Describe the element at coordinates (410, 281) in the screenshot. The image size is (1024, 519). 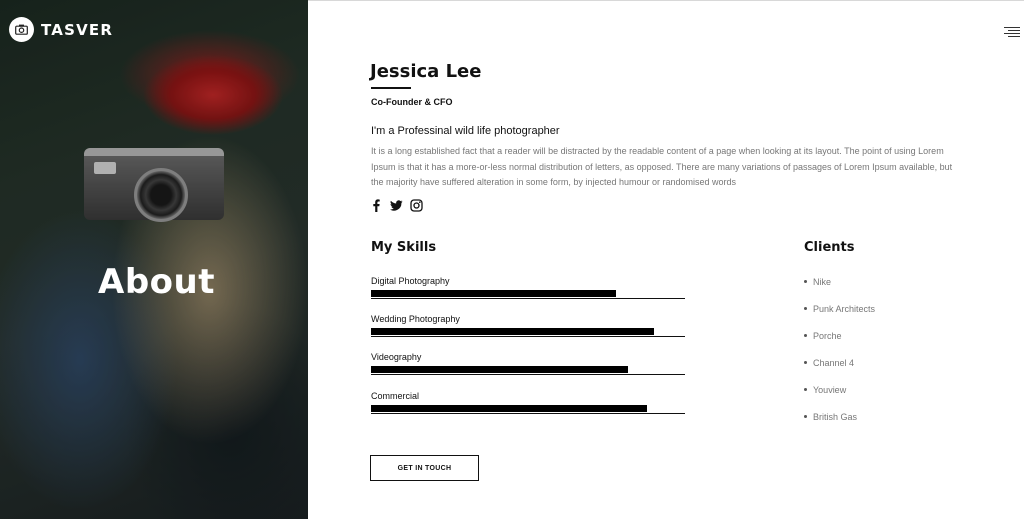
I see `skill-label: Digital Photography` at that location.